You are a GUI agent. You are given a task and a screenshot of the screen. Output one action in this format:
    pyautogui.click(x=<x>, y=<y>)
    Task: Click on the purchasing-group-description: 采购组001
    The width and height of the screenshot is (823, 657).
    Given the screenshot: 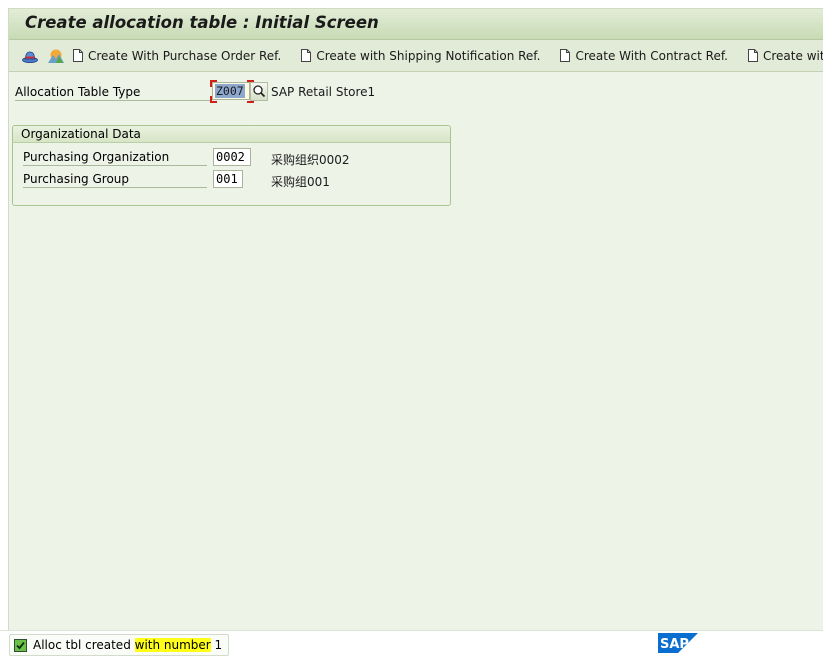 What is the action you would take?
    pyautogui.click(x=300, y=182)
    